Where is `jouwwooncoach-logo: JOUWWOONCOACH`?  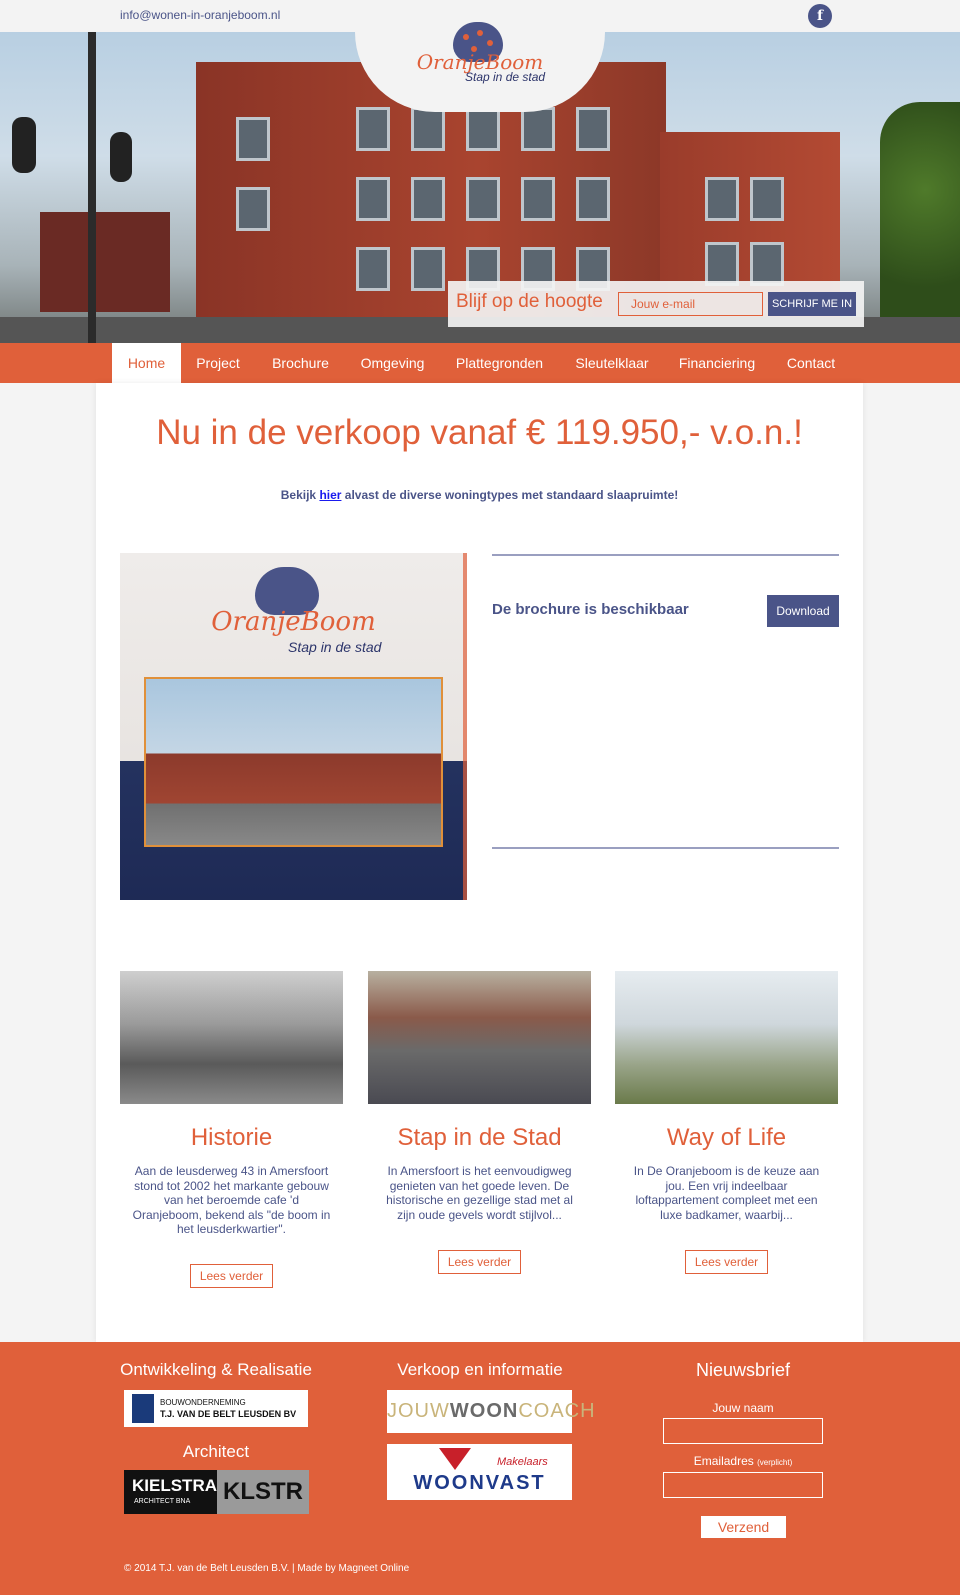 jouwwooncoach-logo: JOUWWOONCOACH is located at coordinates (491, 1411).